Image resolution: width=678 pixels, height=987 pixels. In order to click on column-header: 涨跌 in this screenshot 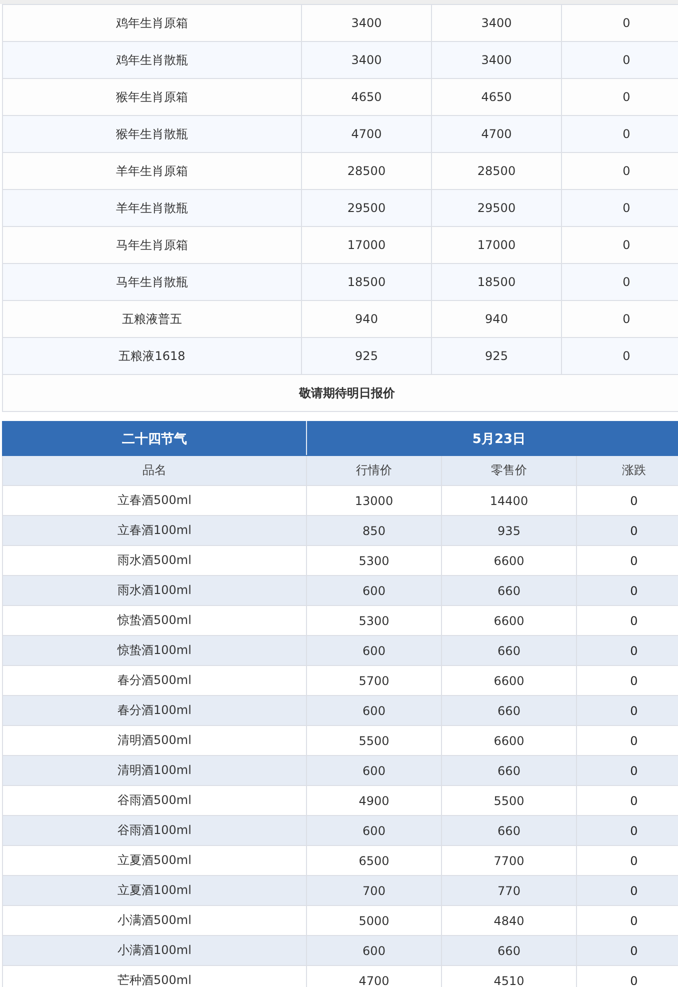, I will do `click(627, 471)`.